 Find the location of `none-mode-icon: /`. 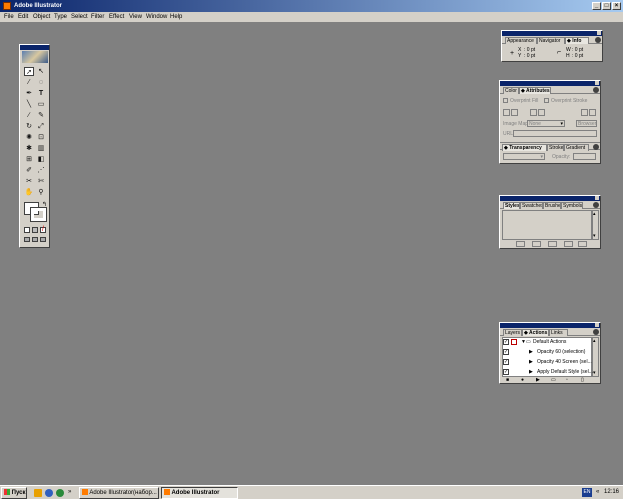

none-mode-icon: / is located at coordinates (43, 229).